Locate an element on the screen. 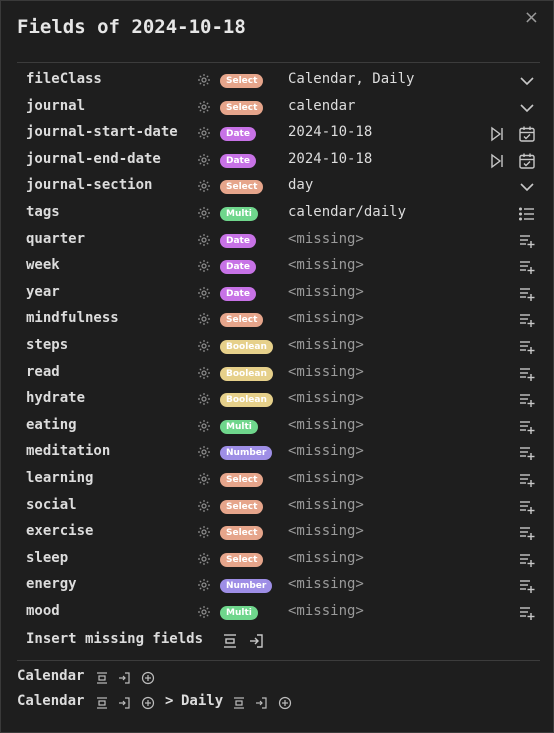 Image resolution: width=554 pixels, height=733 pixels. field-name: energy is located at coordinates (51, 584).